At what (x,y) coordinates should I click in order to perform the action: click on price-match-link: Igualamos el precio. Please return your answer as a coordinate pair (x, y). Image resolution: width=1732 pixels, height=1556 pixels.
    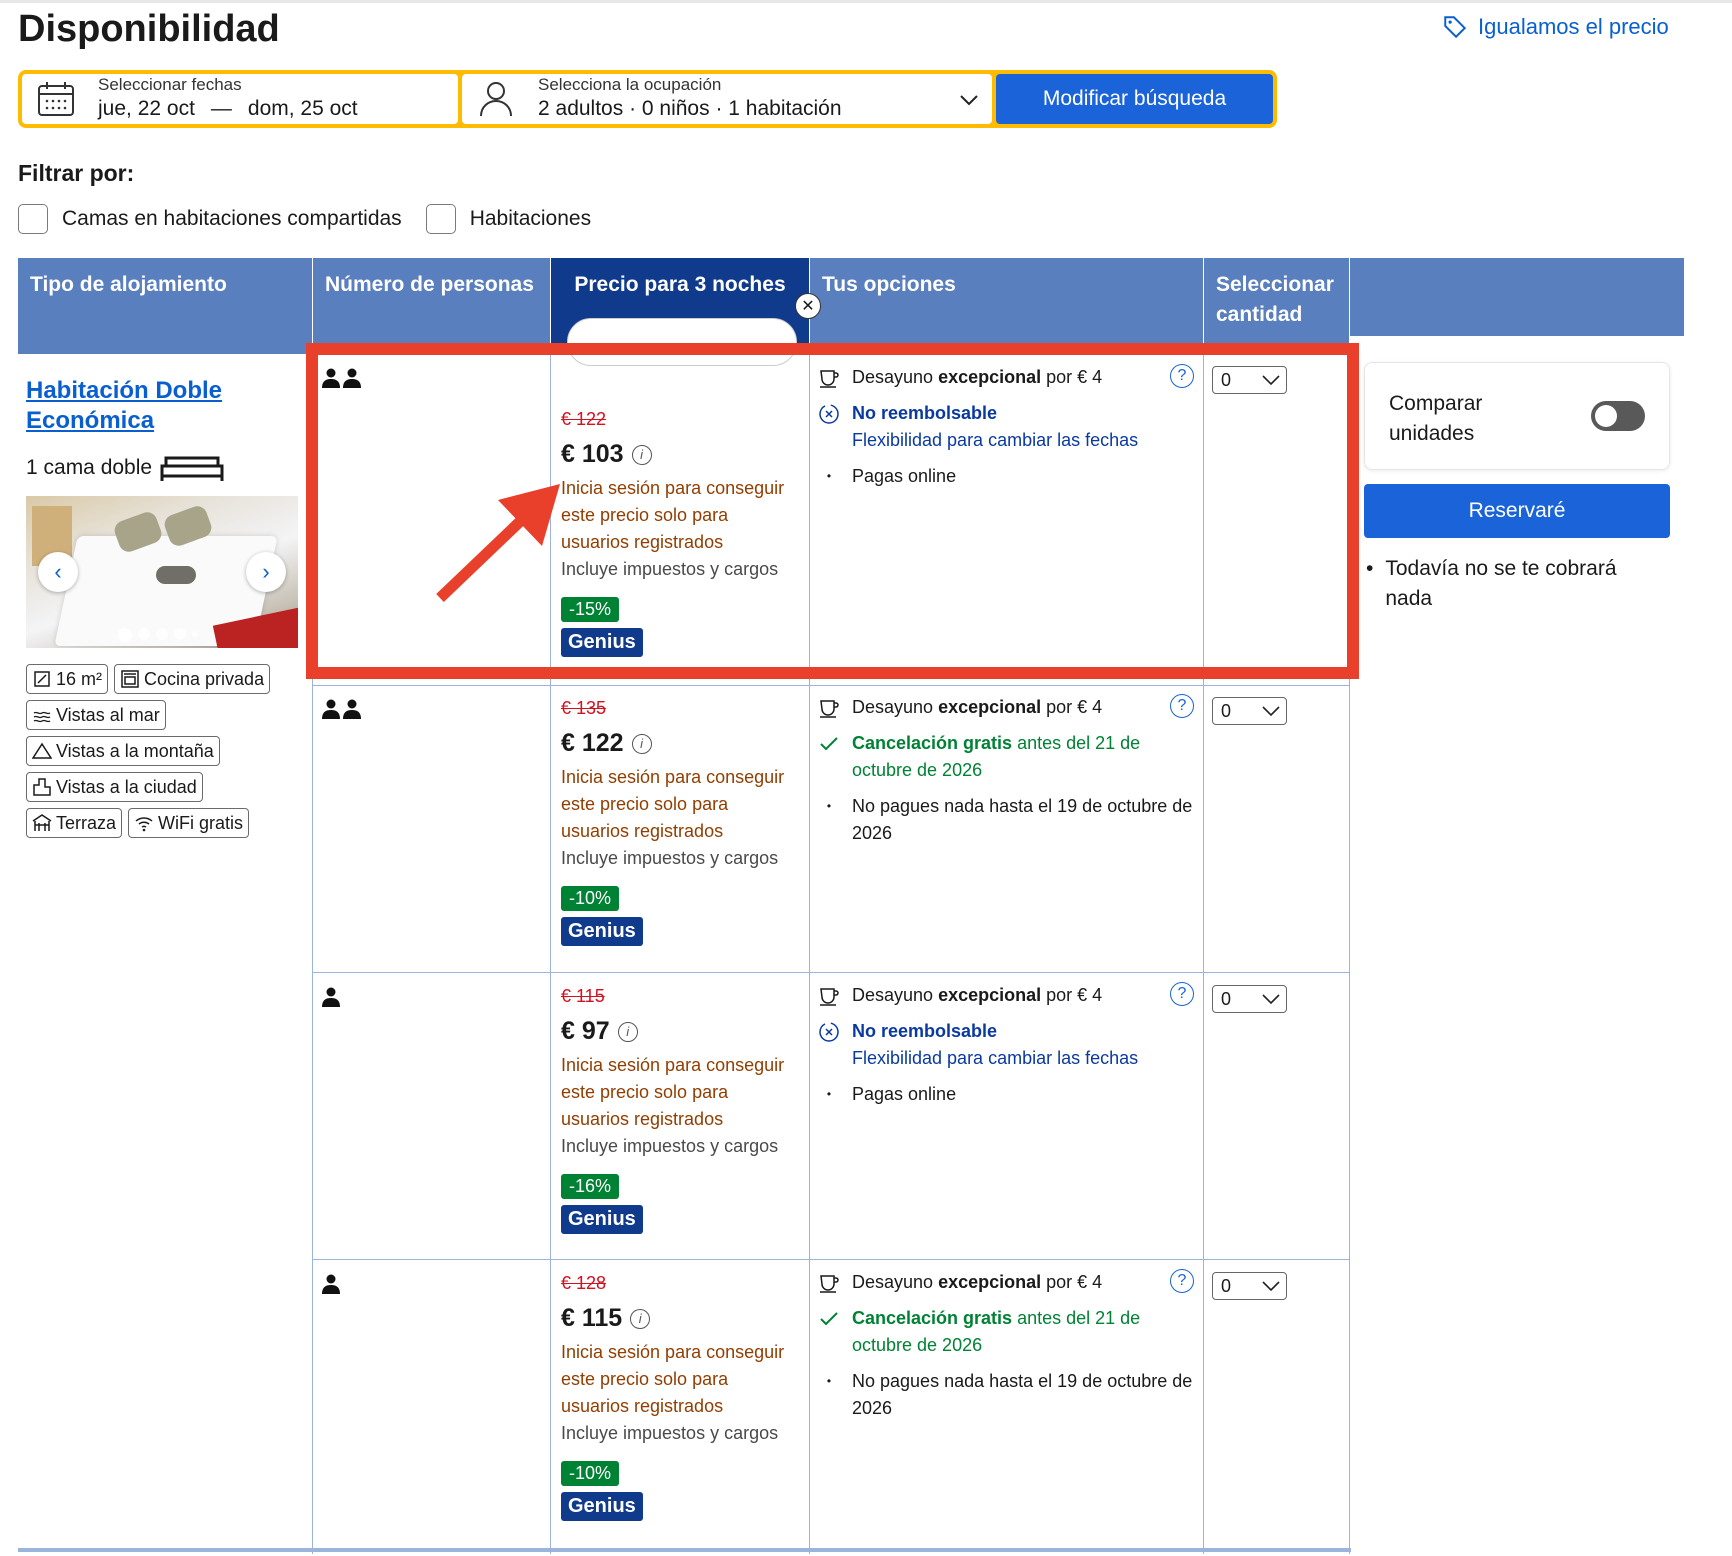
    Looking at the image, I should click on (1555, 27).